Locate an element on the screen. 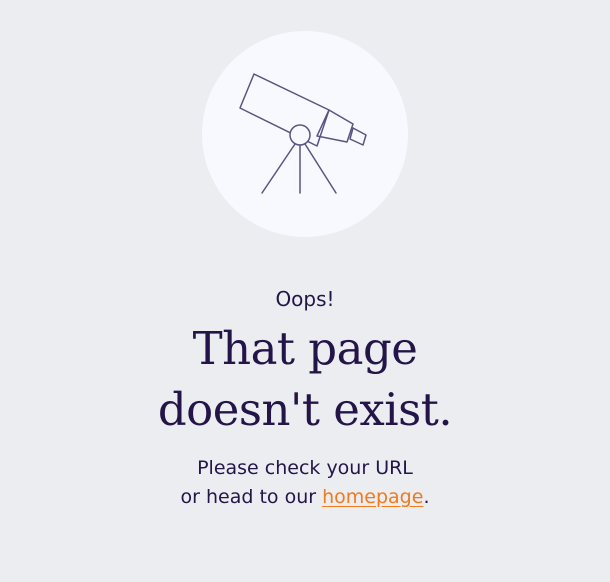 This screenshot has width=610, height=582. headline-line-1: That page is located at coordinates (305, 348).